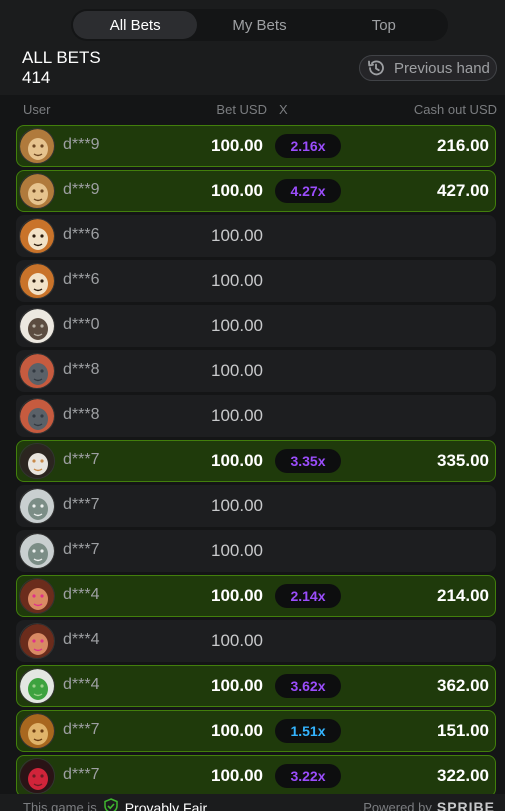 The image size is (505, 811). Describe the element at coordinates (37, 461) in the screenshot. I see `dog-avatar` at that location.